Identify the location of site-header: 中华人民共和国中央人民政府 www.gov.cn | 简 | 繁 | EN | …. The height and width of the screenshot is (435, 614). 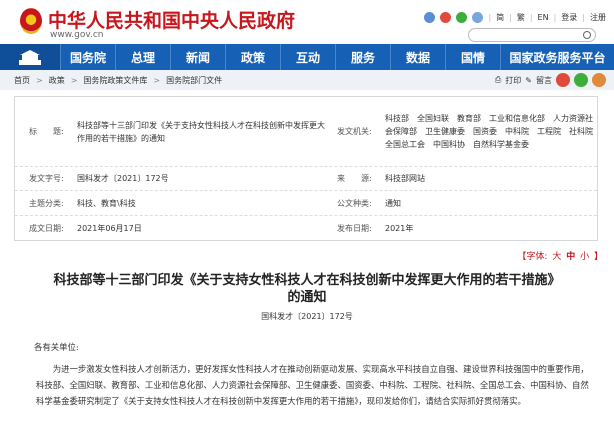
(307, 24).